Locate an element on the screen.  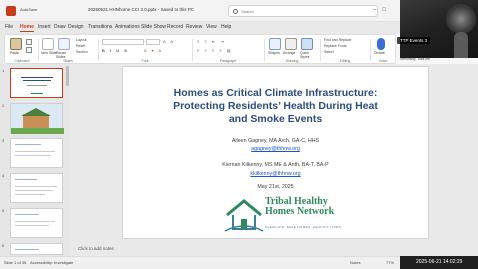
notes-pane: Click to add notes is located at coordinates (237, 249).